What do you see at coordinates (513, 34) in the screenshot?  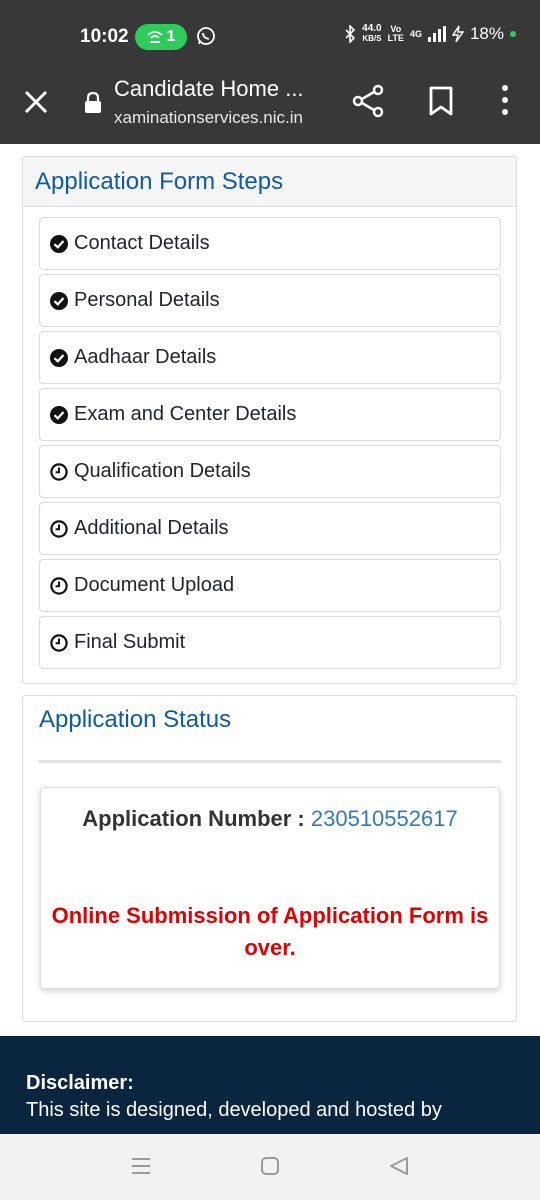 I see `privacy-dot` at bounding box center [513, 34].